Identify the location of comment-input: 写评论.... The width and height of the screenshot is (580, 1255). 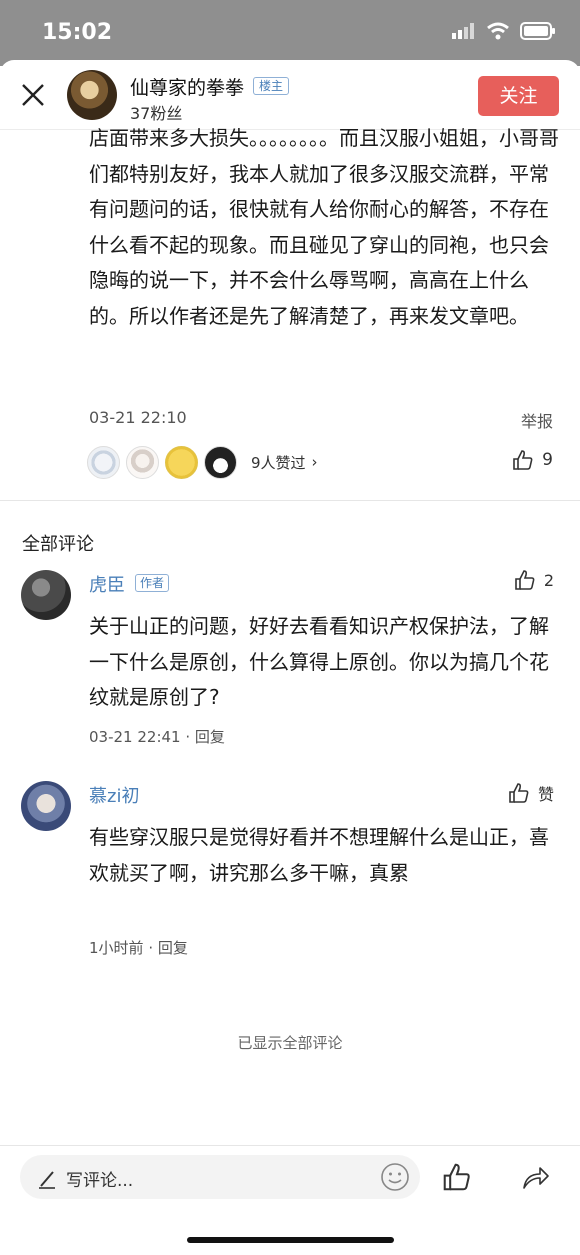
(220, 1177).